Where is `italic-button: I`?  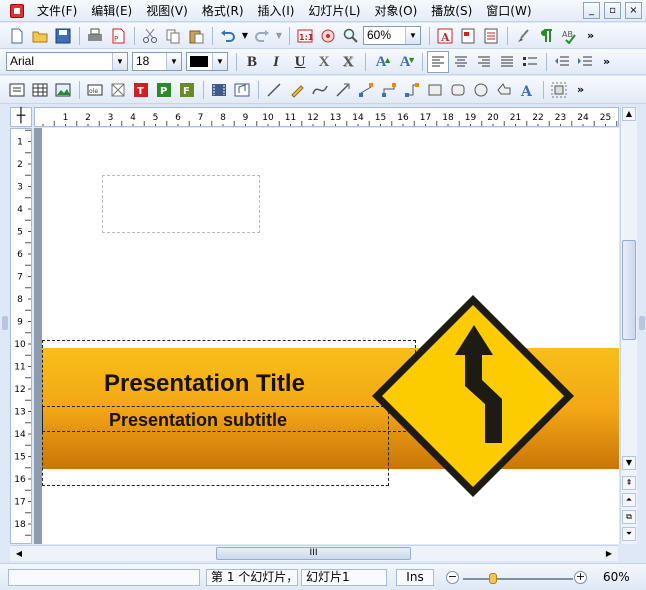 italic-button: I is located at coordinates (276, 62).